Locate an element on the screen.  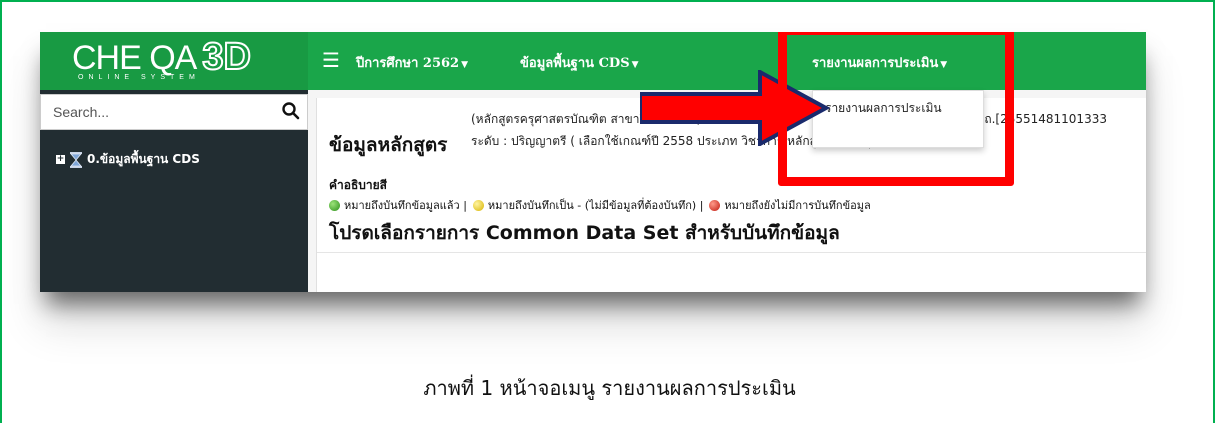
legend-saved: หมายถึงบันทึกข้อมูลแล้ว | is located at coordinates (405, 205).